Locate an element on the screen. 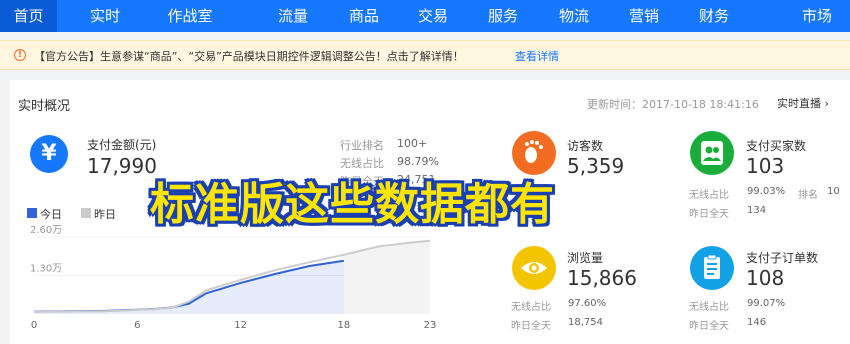  paying-buyers-wireless-label: 无线占比 is located at coordinates (709, 195).